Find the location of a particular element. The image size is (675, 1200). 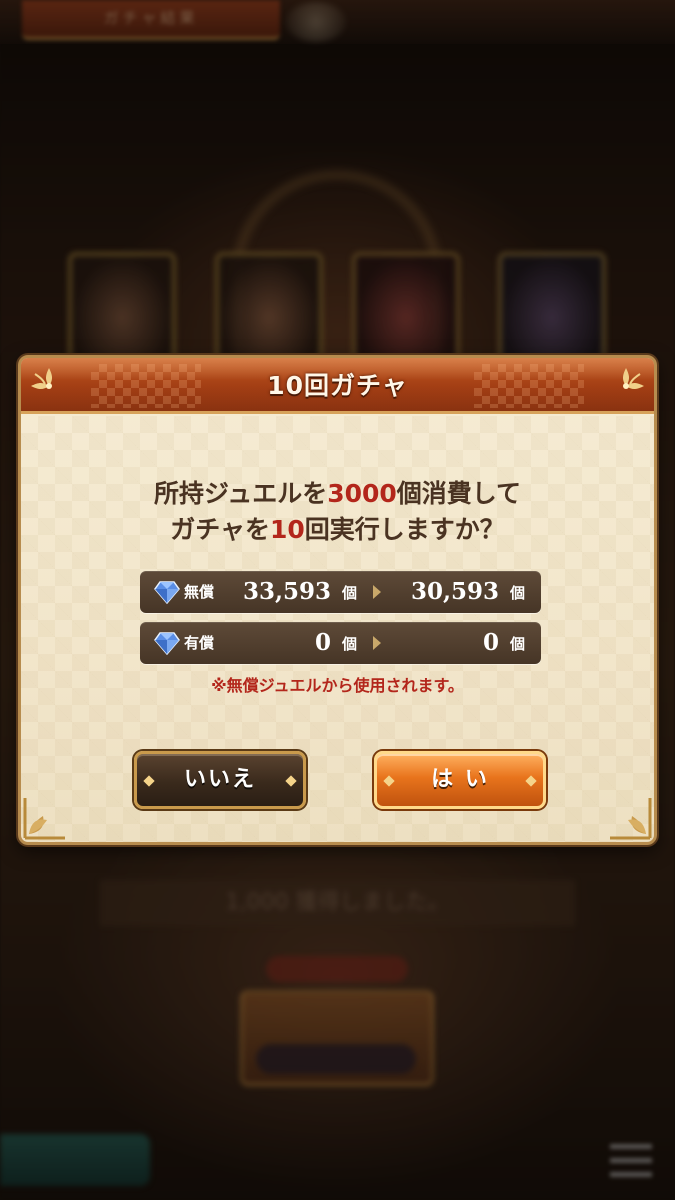

free-jewel-before: 33,593 is located at coordinates (286, 591).